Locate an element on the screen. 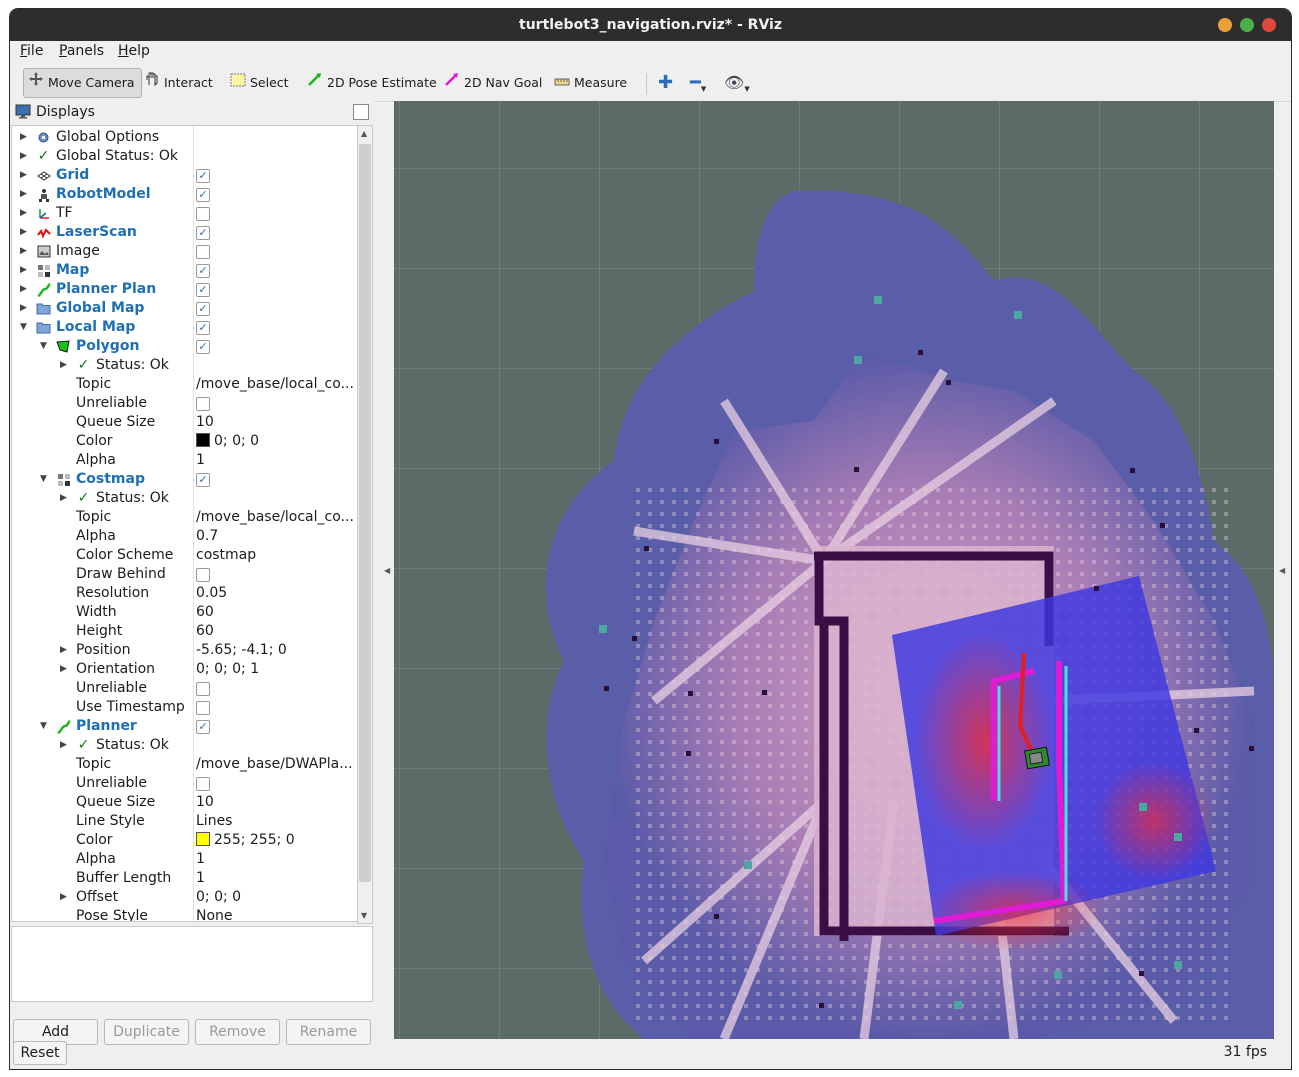 The width and height of the screenshot is (1299, 1077). property-value: None is located at coordinates (214, 914).